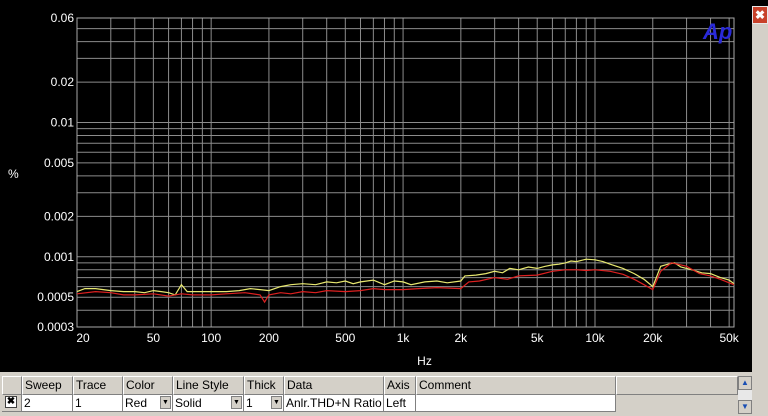 This screenshot has width=768, height=416. What do you see at coordinates (188, 403) in the screenshot?
I see `line-style-value: Solid` at bounding box center [188, 403].